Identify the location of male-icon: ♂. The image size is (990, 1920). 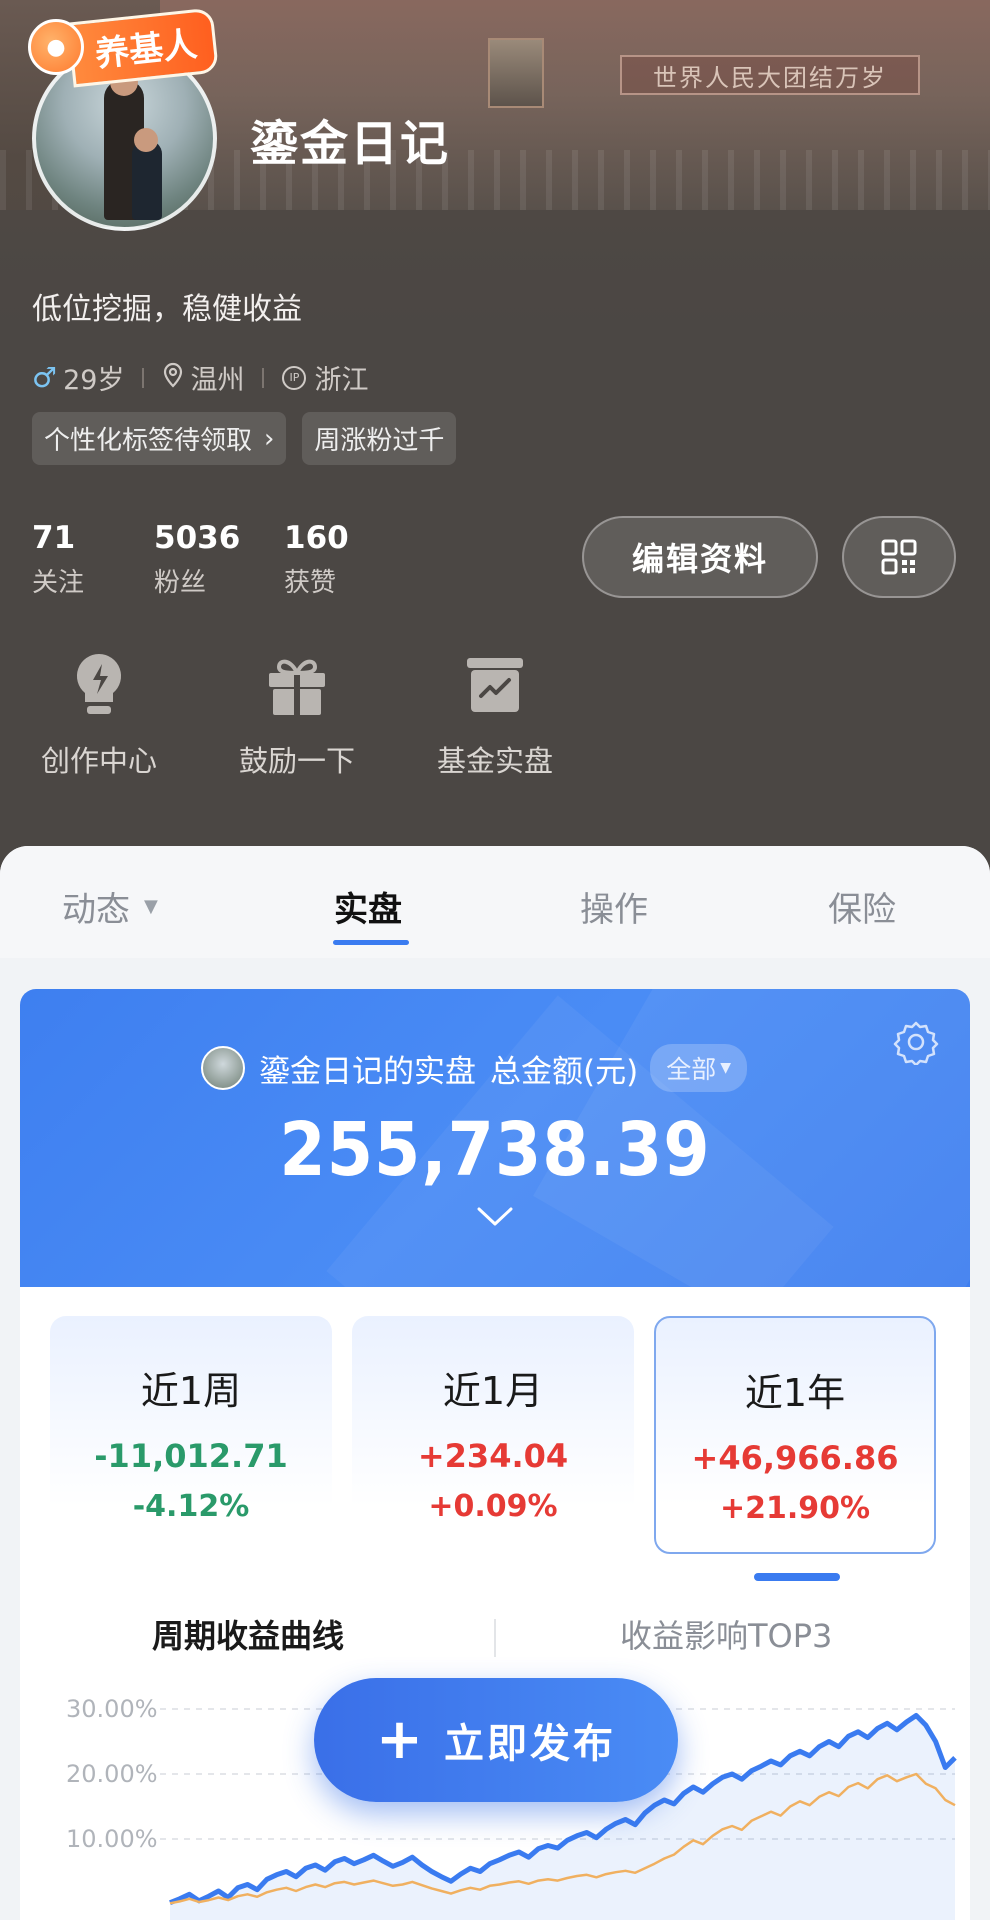
(45, 377).